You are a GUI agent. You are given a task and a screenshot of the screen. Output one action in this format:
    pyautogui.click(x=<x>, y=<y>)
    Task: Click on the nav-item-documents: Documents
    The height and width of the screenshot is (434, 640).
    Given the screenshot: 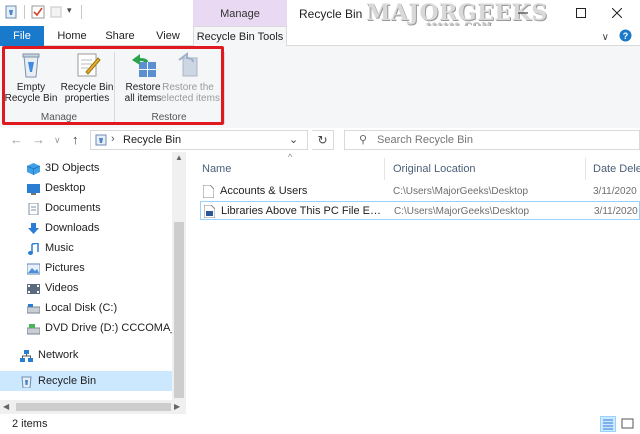 What is the action you would take?
    pyautogui.click(x=86, y=208)
    